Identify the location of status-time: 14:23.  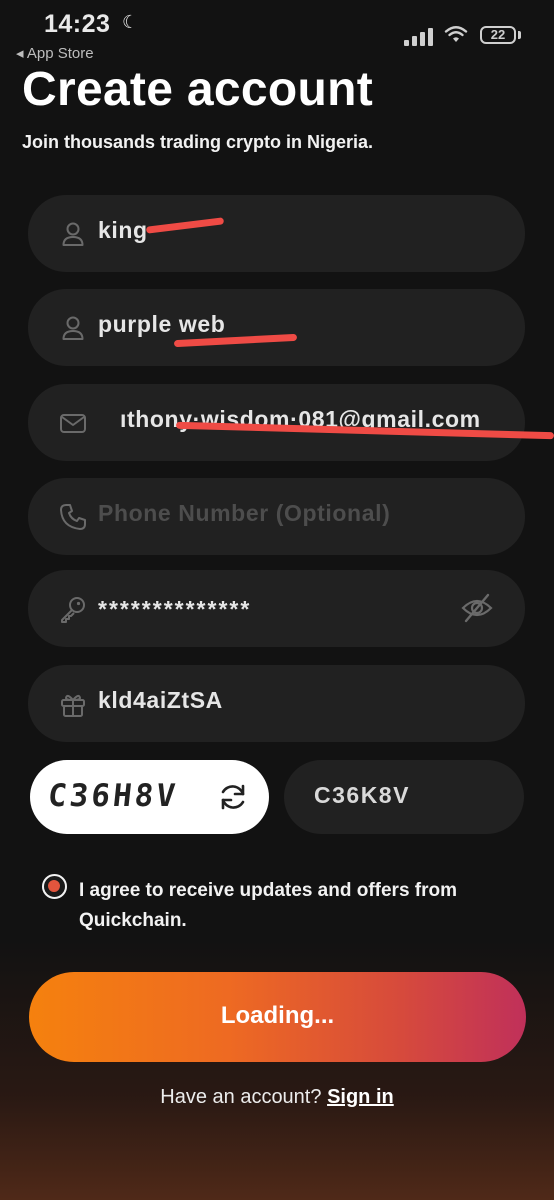
(77, 24).